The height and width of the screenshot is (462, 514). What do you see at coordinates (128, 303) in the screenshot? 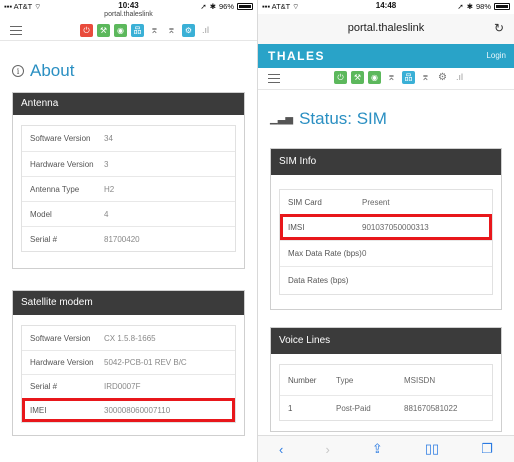
I see `modem-panel-title: Satellite modem` at bounding box center [128, 303].